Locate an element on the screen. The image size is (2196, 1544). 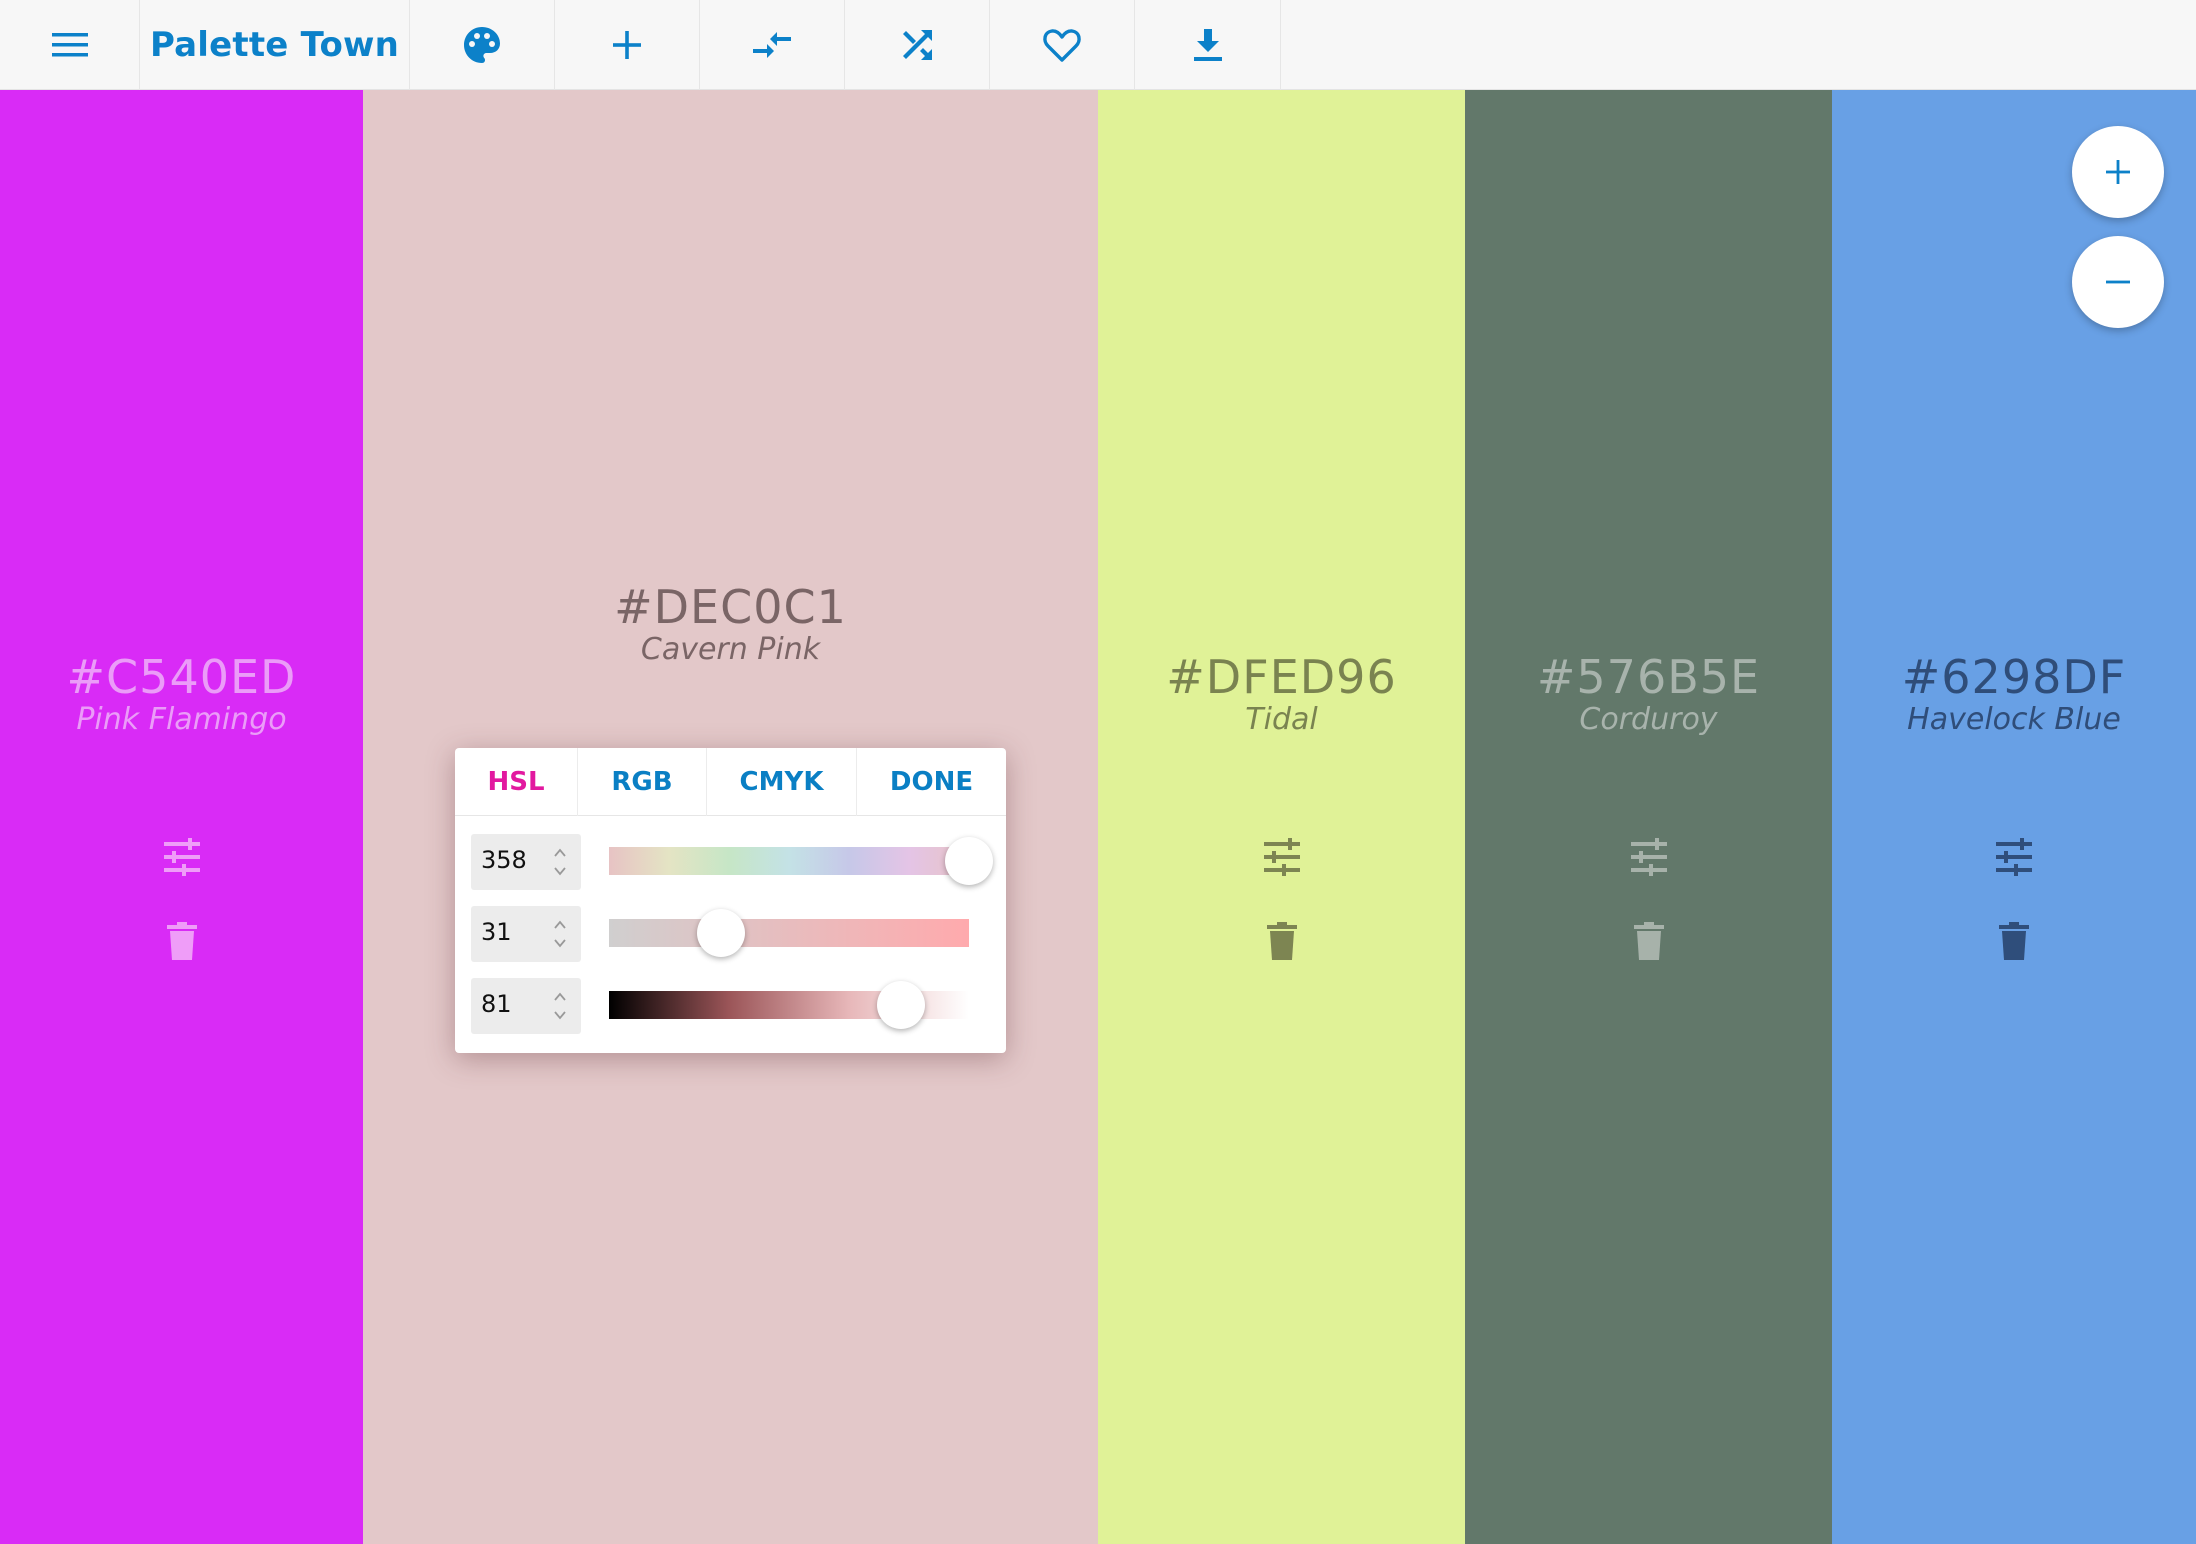
done-button: DONE is located at coordinates (931, 782).